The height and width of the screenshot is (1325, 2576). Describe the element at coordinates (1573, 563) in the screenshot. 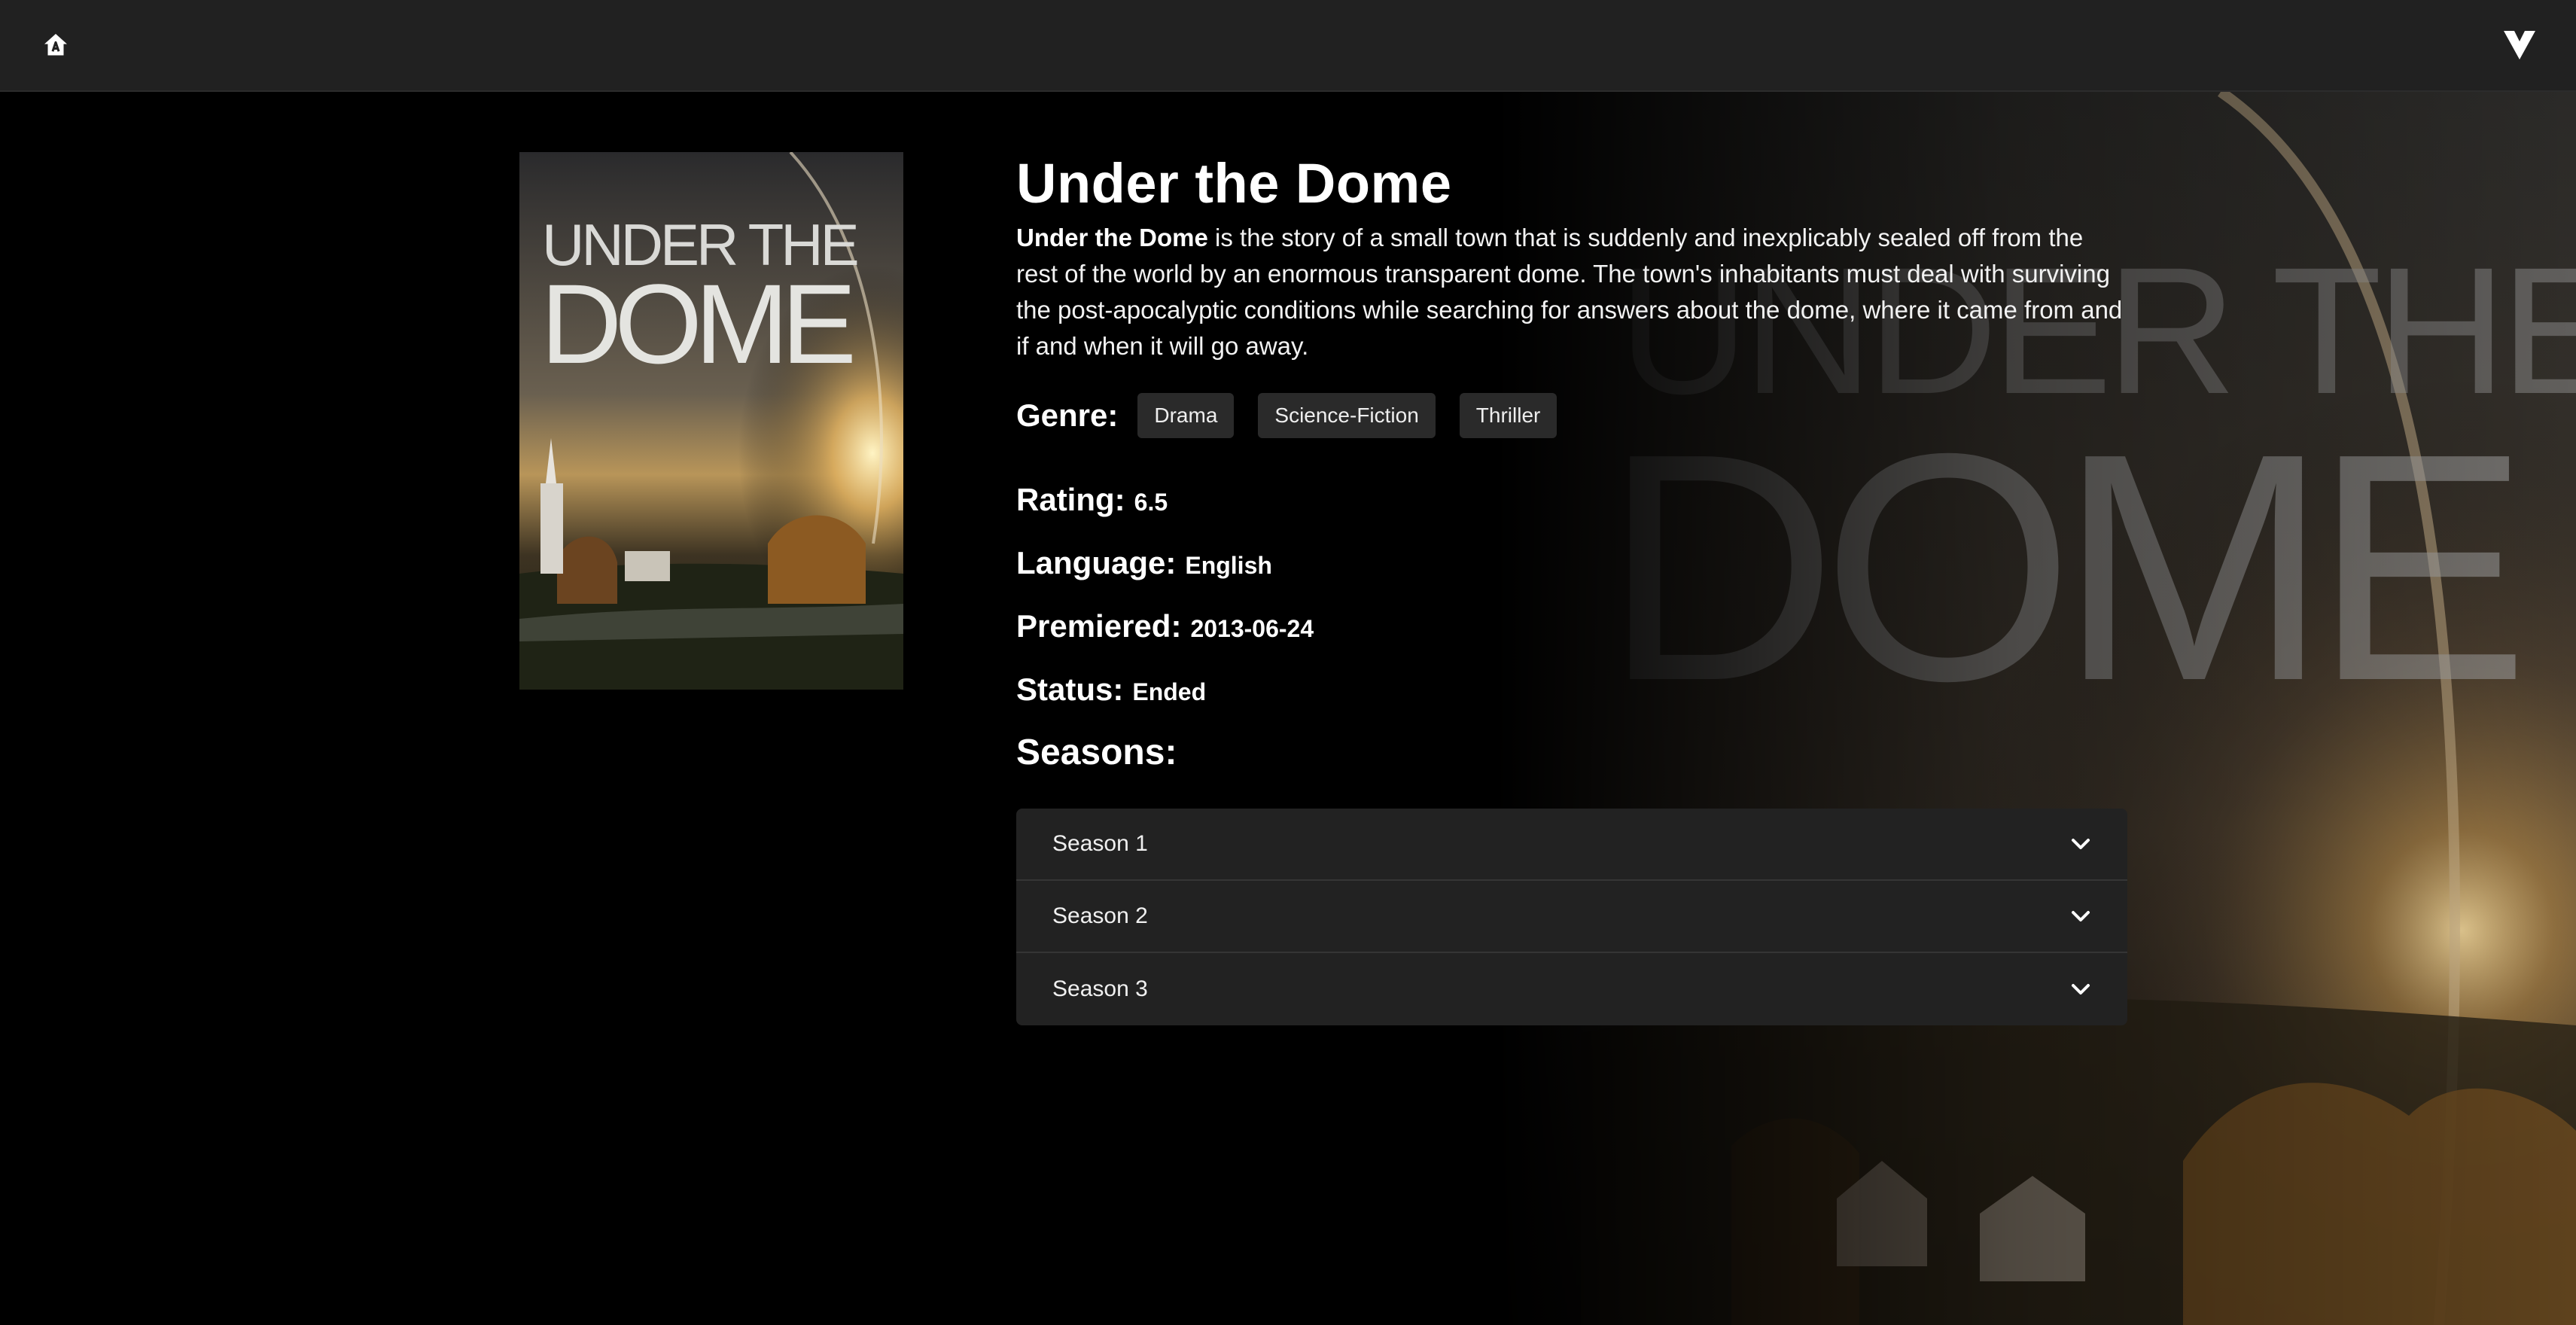

I see `language-row: Language: English` at that location.